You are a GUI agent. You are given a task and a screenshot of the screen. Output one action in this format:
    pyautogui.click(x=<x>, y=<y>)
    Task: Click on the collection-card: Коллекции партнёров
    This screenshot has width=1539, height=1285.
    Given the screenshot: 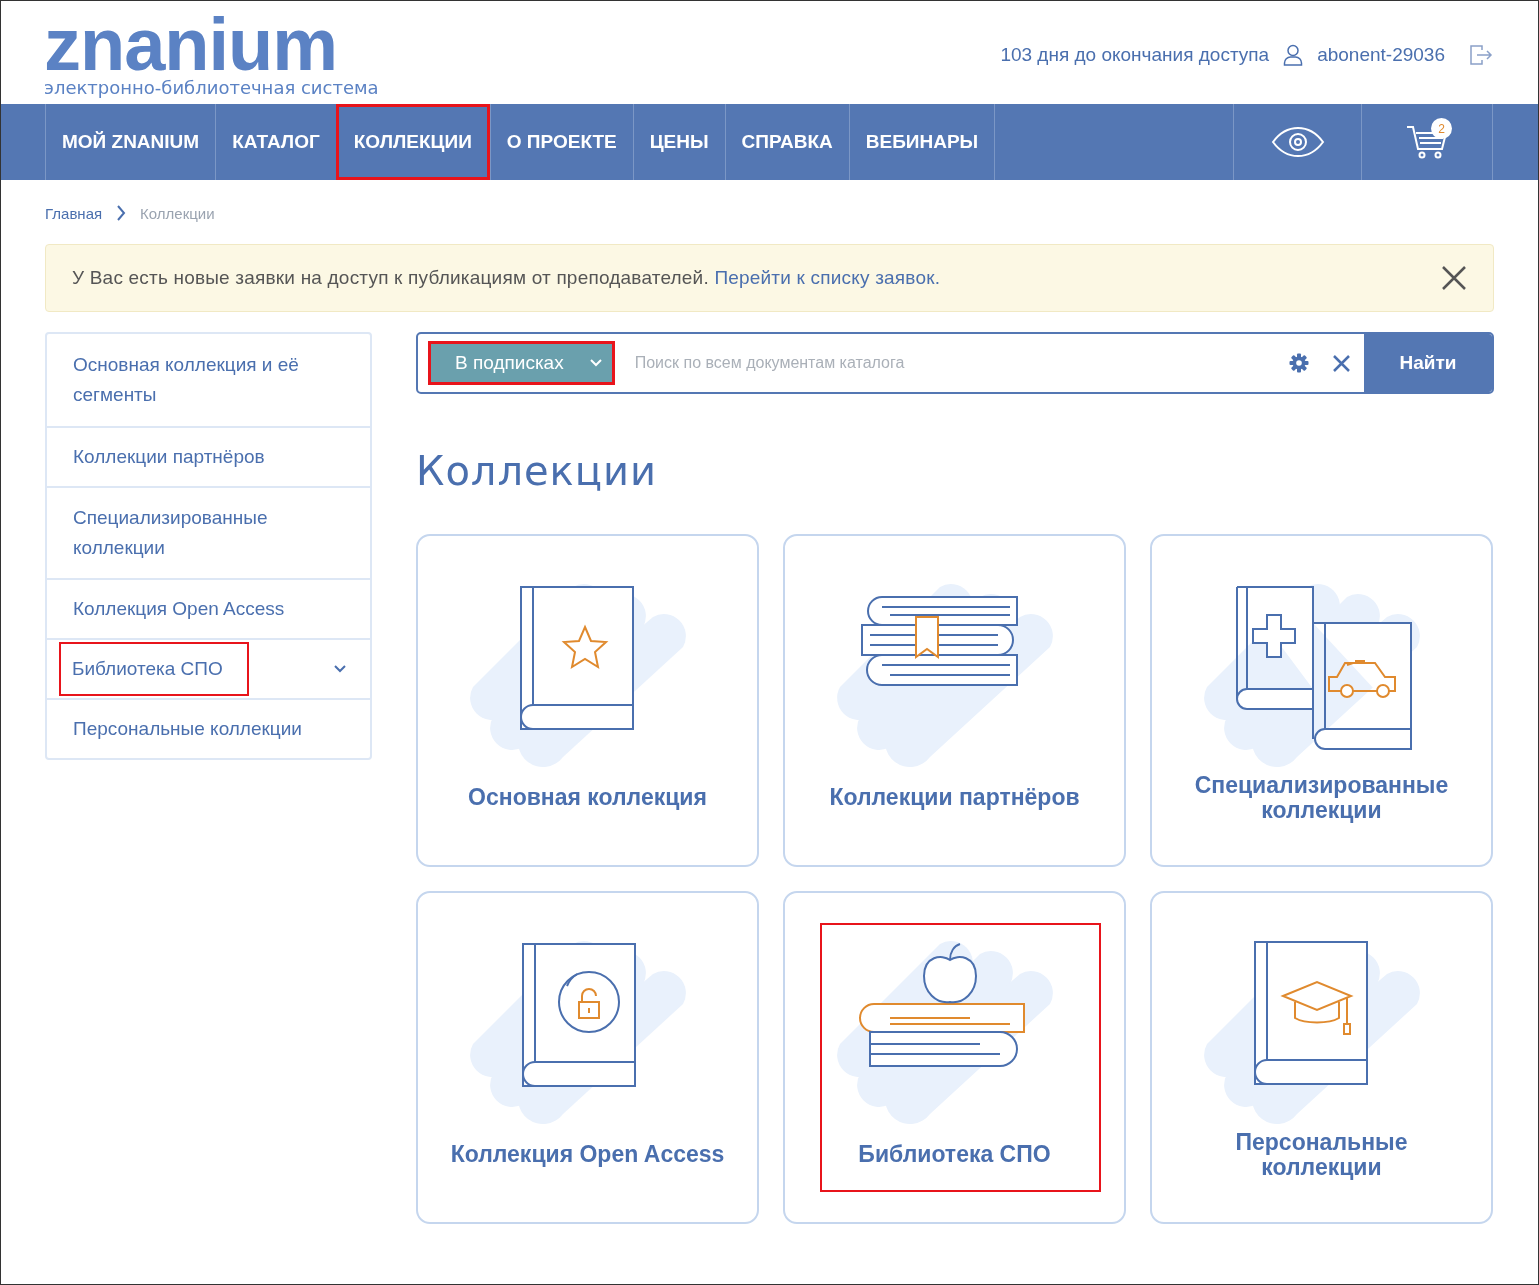 What is the action you would take?
    pyautogui.click(x=954, y=700)
    